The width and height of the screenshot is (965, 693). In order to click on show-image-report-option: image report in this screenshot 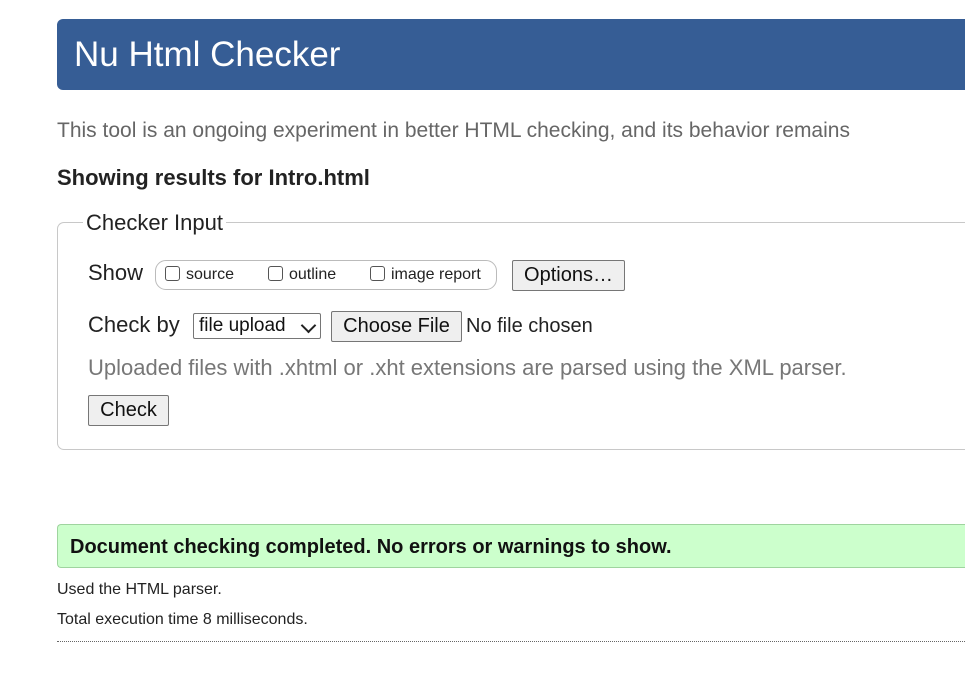, I will do `click(425, 275)`.